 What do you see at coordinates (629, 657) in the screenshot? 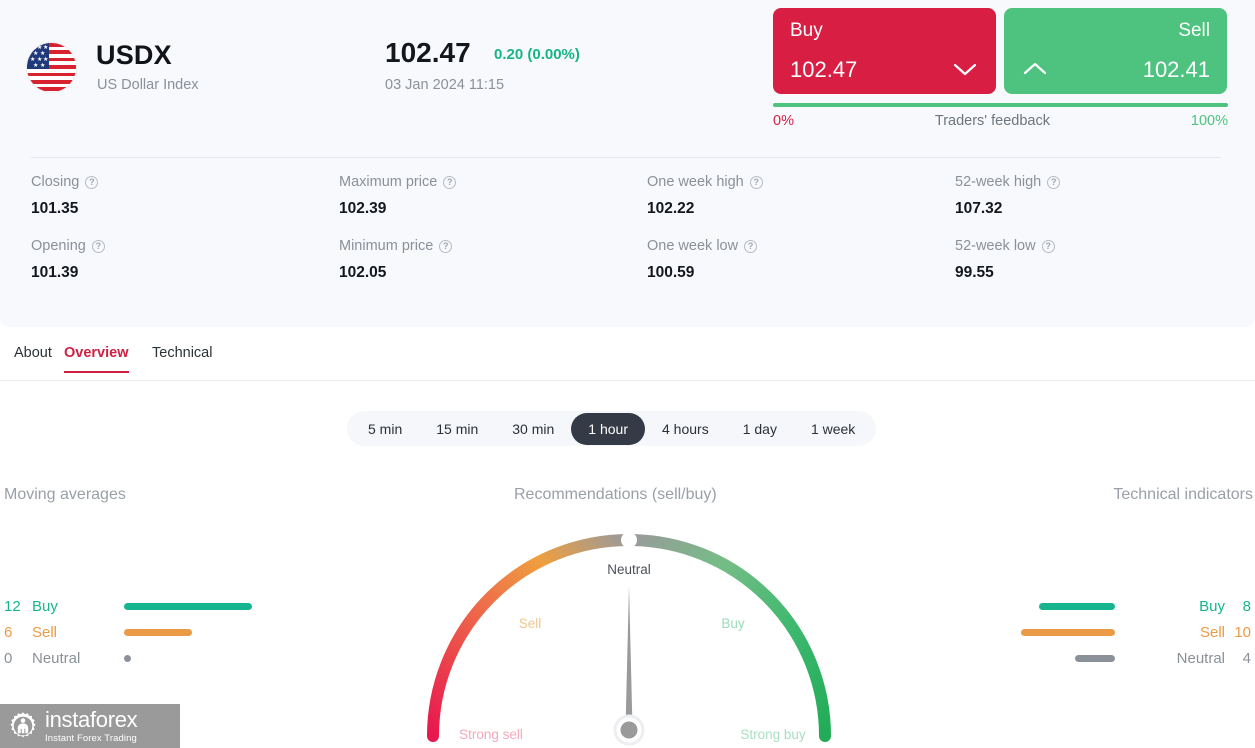
I see `gauge-needle` at bounding box center [629, 657].